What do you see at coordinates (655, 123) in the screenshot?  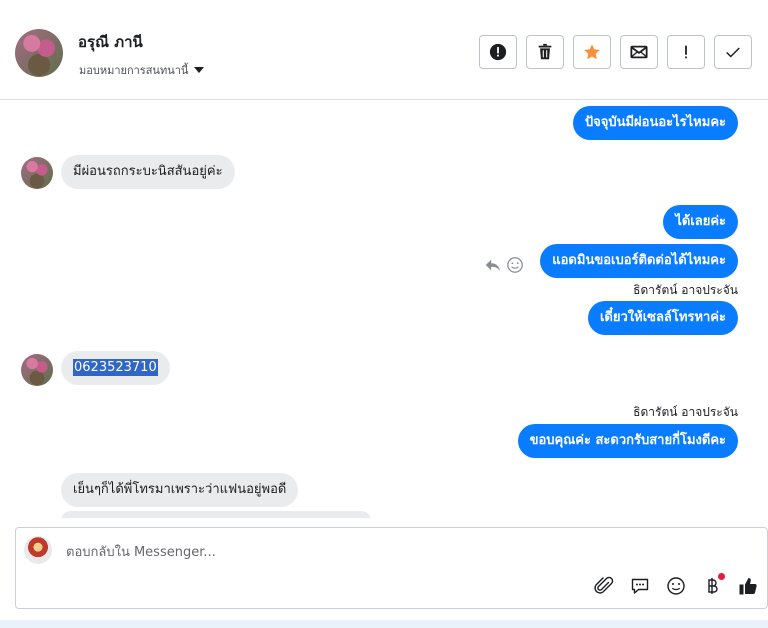 I see `outgoing-message: ปัจจุบันมีผ่อนอะไรไหมคะ` at bounding box center [655, 123].